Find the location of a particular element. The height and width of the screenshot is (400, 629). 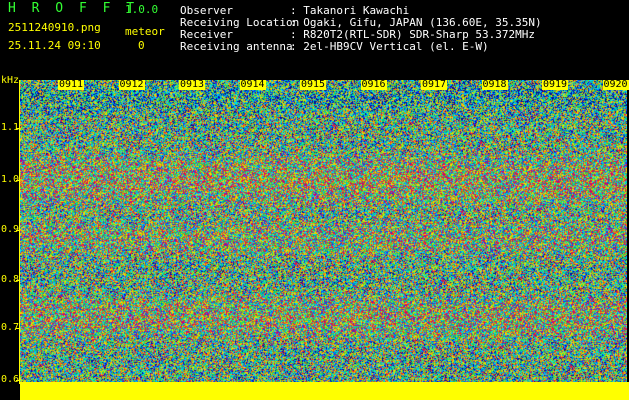

x-tick-label: 0912 is located at coordinates (131, 84).